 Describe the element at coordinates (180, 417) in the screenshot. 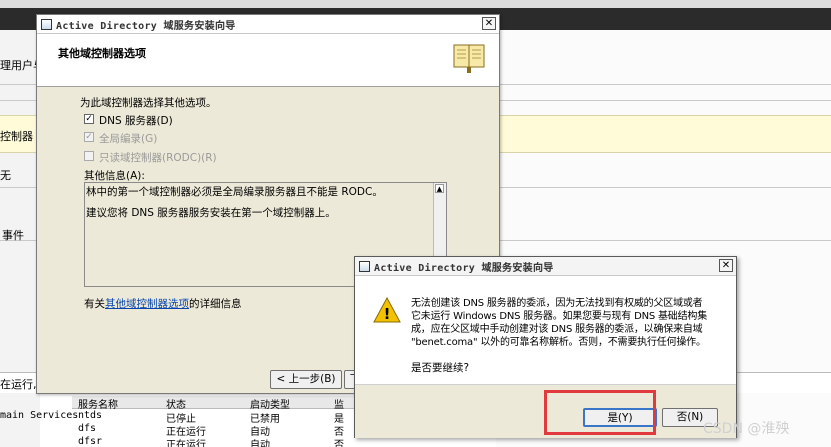

I see `table-row: main Services ntds 已停止 已禁用 是` at that location.